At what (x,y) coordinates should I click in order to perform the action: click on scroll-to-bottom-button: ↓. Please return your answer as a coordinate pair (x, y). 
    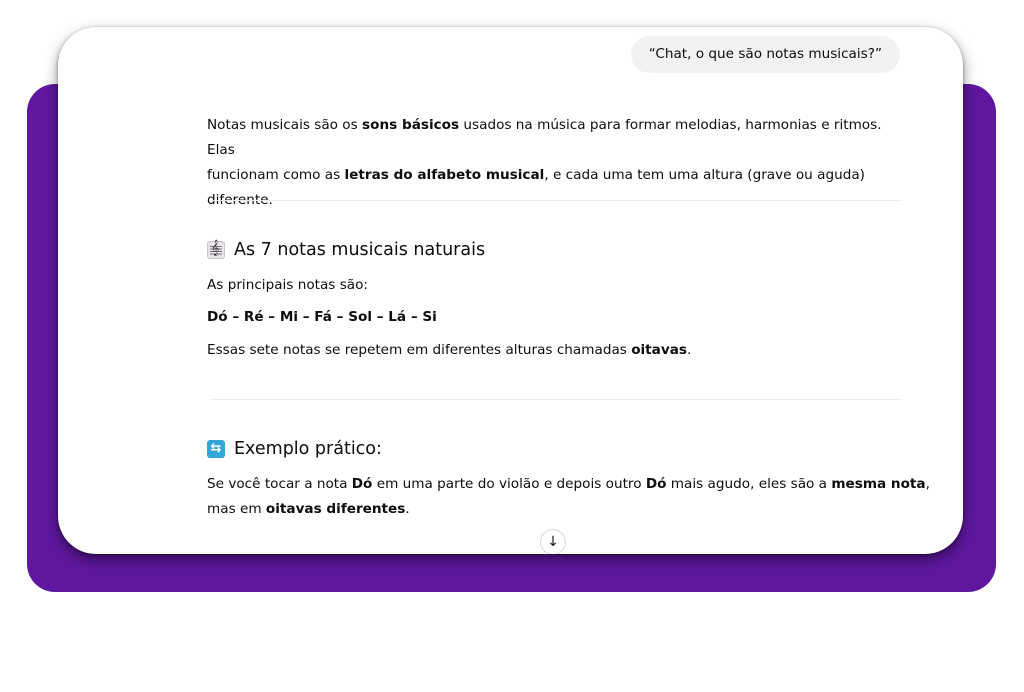
    Looking at the image, I should click on (553, 541).